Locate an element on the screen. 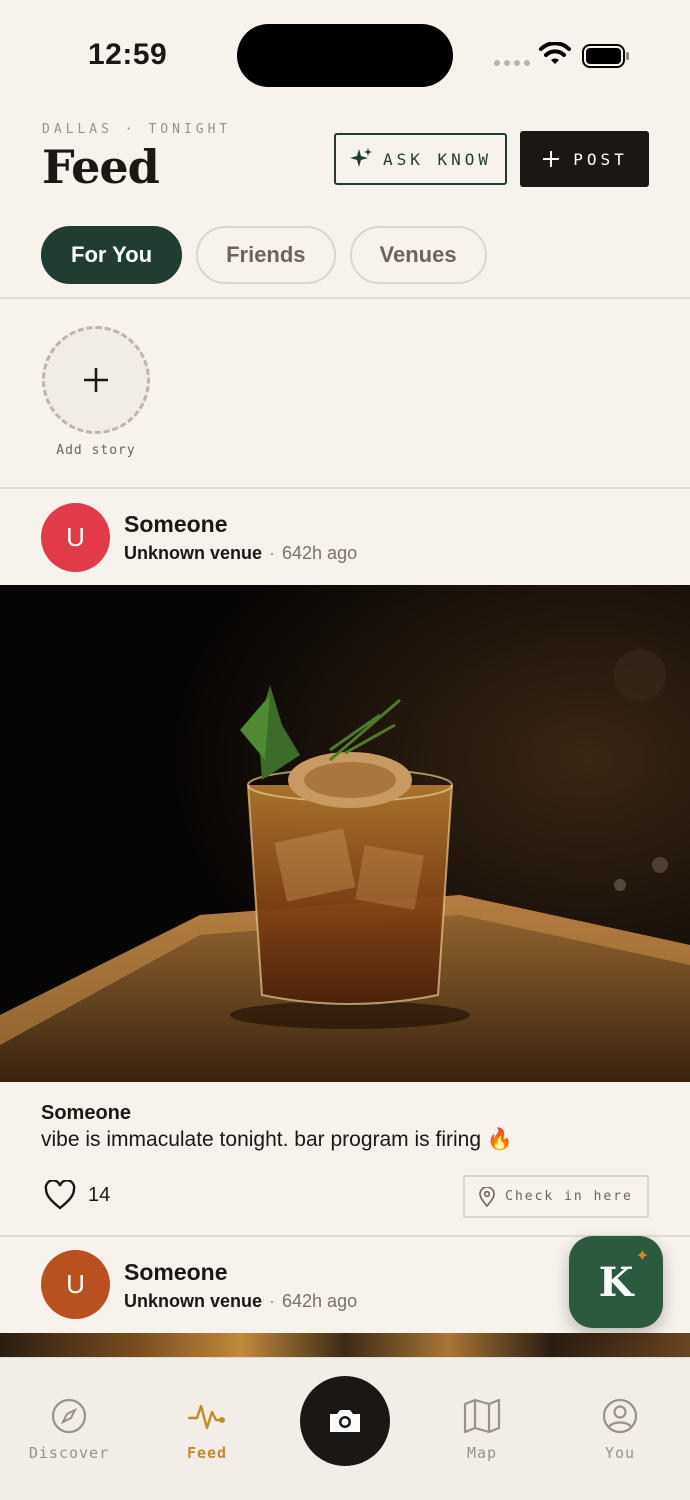 This screenshot has width=690, height=1500. add-story-button is located at coordinates (96, 380).